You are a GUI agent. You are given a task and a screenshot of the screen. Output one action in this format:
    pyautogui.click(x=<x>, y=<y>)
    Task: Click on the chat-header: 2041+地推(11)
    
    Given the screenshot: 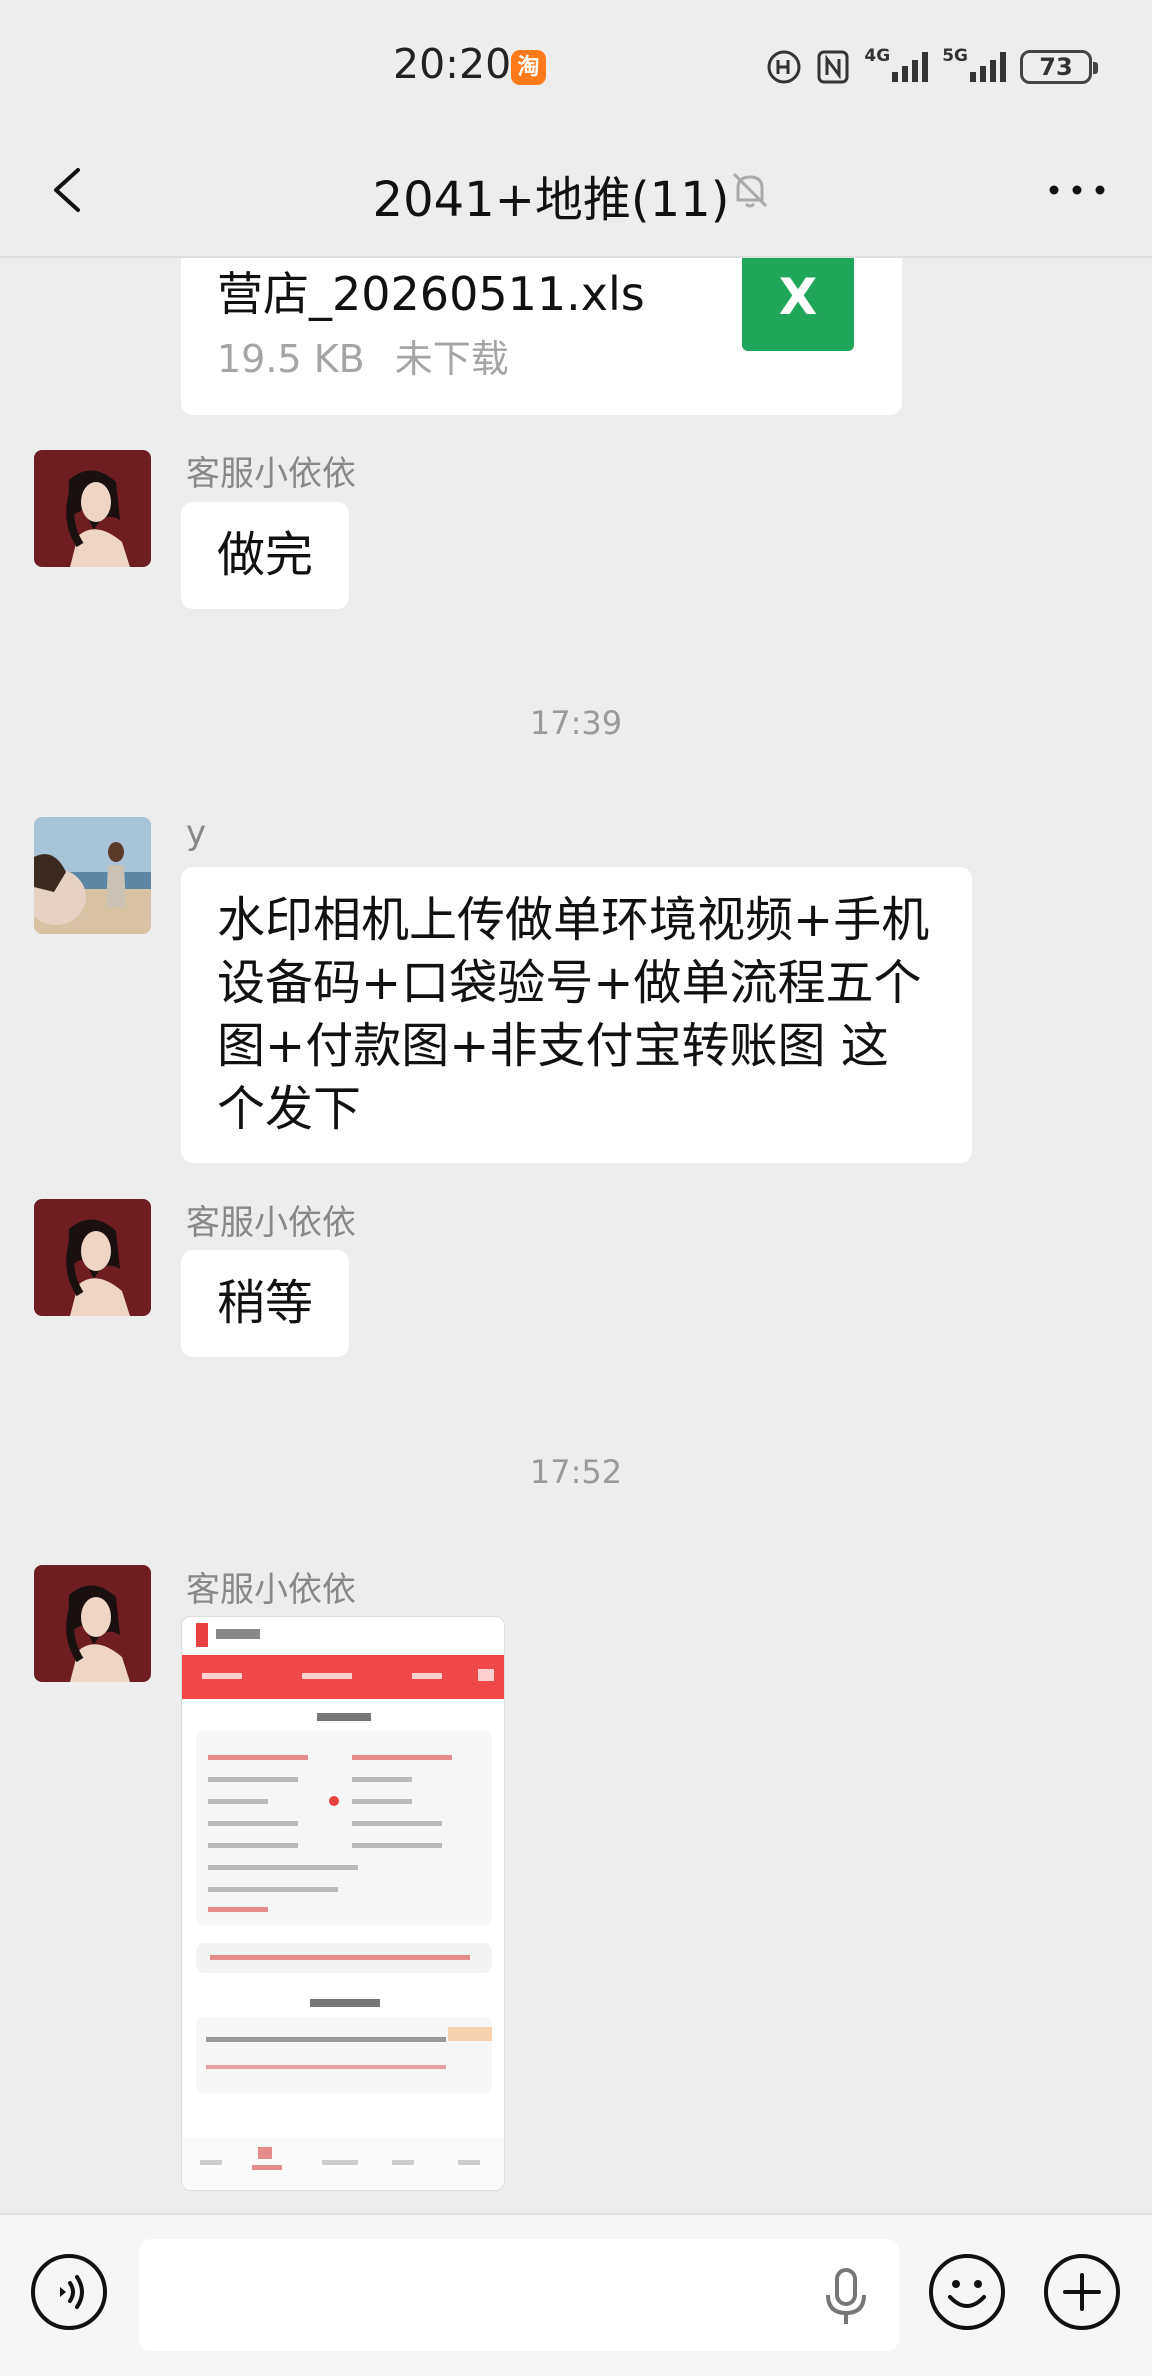 What is the action you would take?
    pyautogui.click(x=576, y=194)
    